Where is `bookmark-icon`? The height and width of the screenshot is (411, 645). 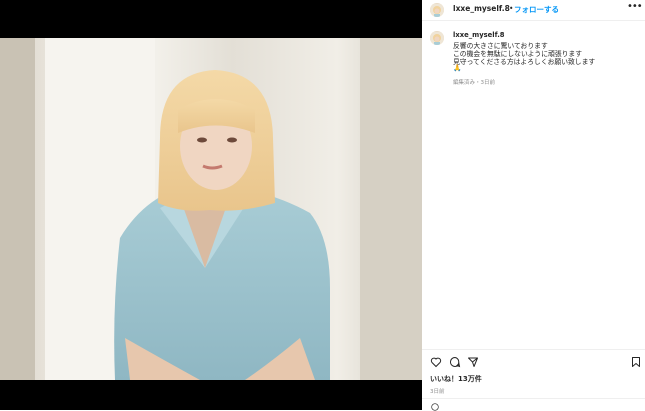
bookmark-icon is located at coordinates (636, 362).